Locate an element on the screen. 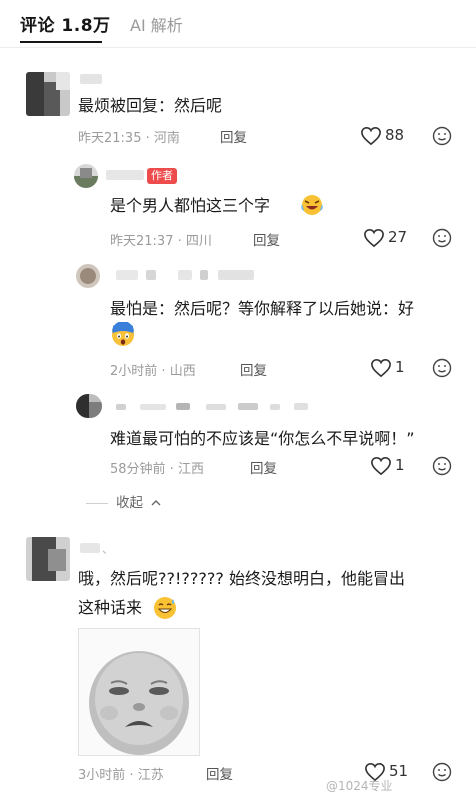 The height and width of the screenshot is (800, 476). comment-meta: 昨天21:37 · 四川 is located at coordinates (161, 241).